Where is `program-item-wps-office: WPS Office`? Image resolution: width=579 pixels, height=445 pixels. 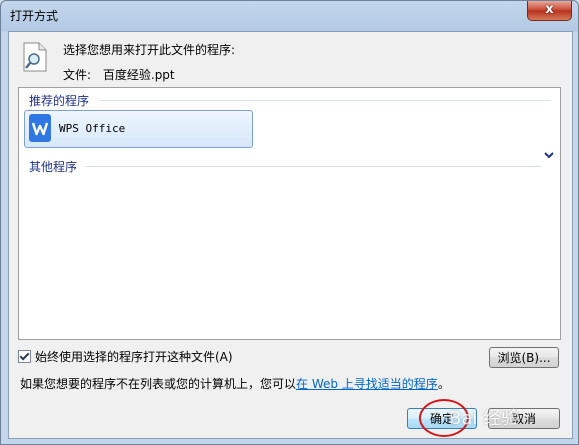 program-item-wps-office: WPS Office is located at coordinates (138, 129).